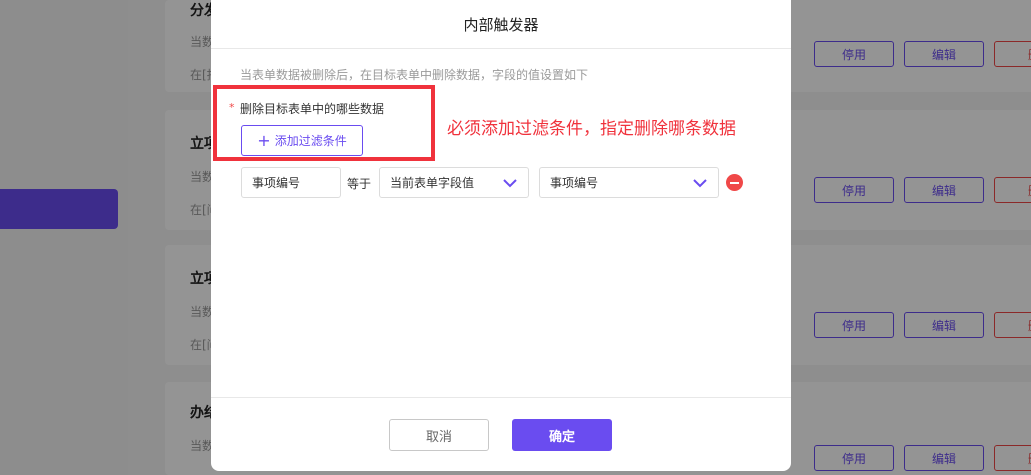  I want to click on footer-divider, so click(501, 397).